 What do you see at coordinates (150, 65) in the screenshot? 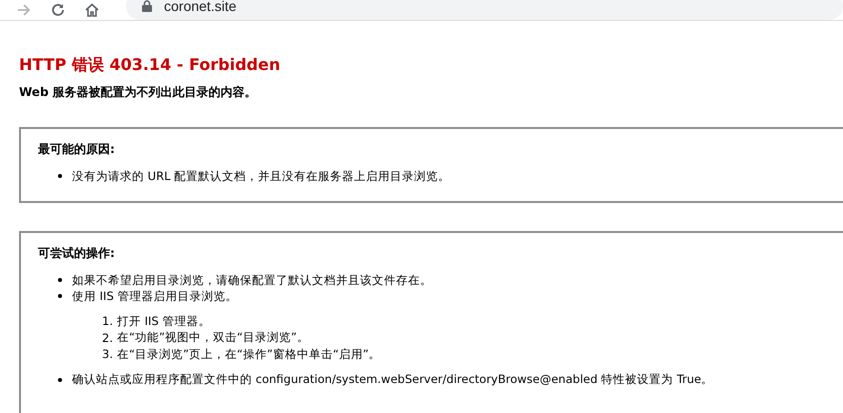
I see `error-title: HTTP 错误 403.14 - Forbidden` at bounding box center [150, 65].